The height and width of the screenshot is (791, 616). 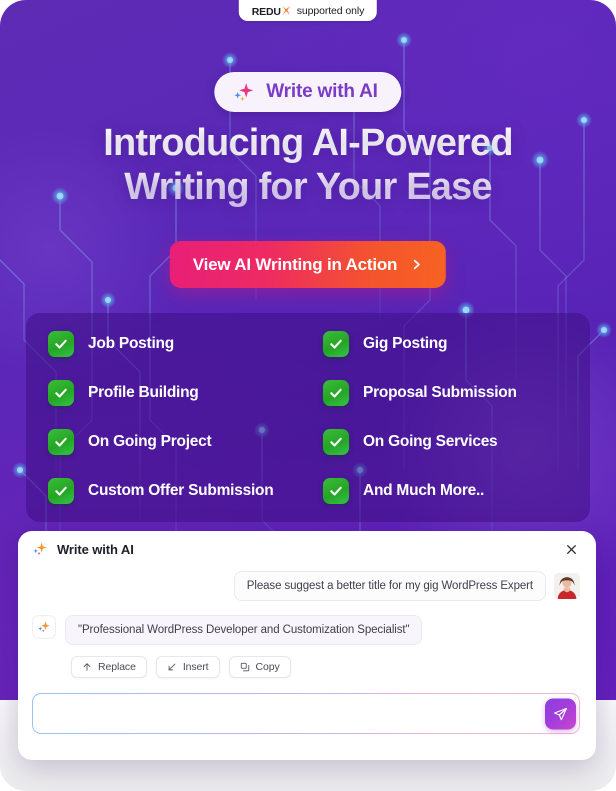 What do you see at coordinates (244, 667) in the screenshot?
I see `copy-icon` at bounding box center [244, 667].